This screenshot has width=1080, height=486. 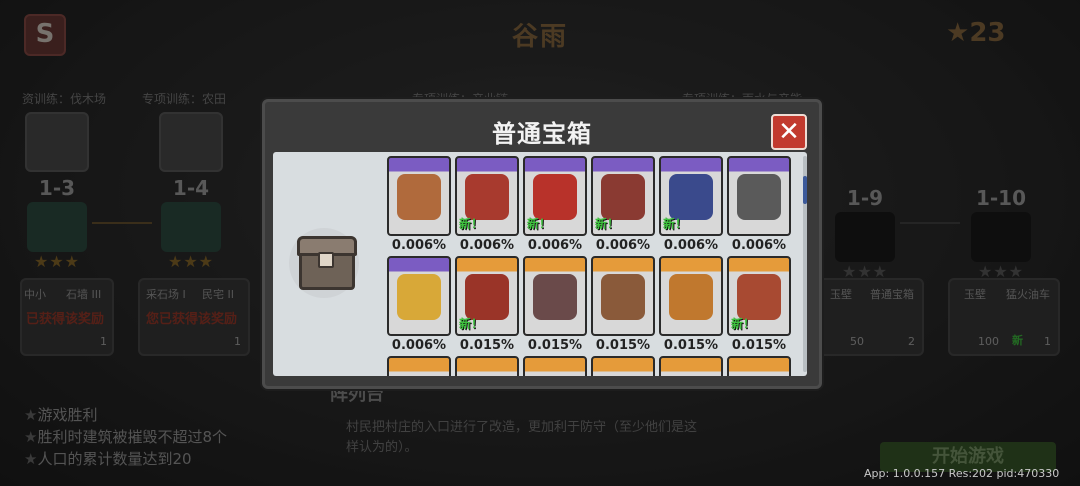 I want to click on red-hat-hero-icon, so click(x=555, y=197).